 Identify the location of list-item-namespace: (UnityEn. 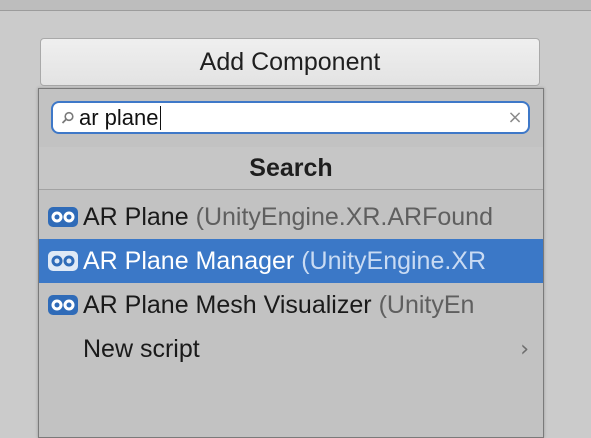
(426, 304).